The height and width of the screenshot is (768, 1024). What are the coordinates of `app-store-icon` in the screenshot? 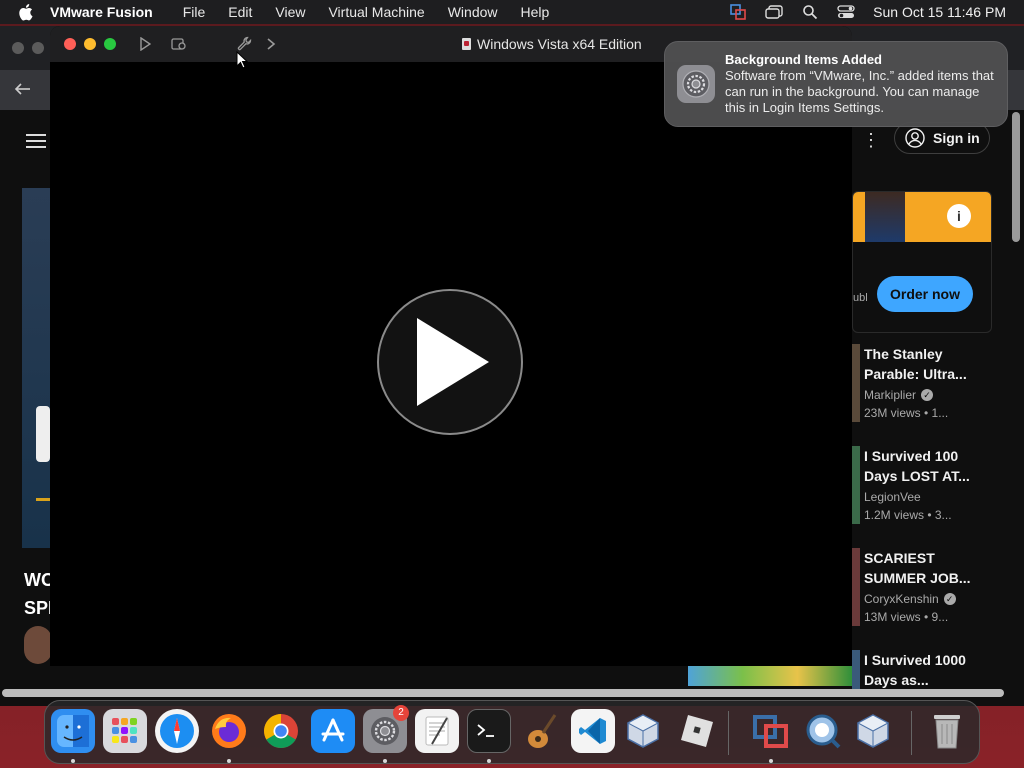 It's located at (333, 731).